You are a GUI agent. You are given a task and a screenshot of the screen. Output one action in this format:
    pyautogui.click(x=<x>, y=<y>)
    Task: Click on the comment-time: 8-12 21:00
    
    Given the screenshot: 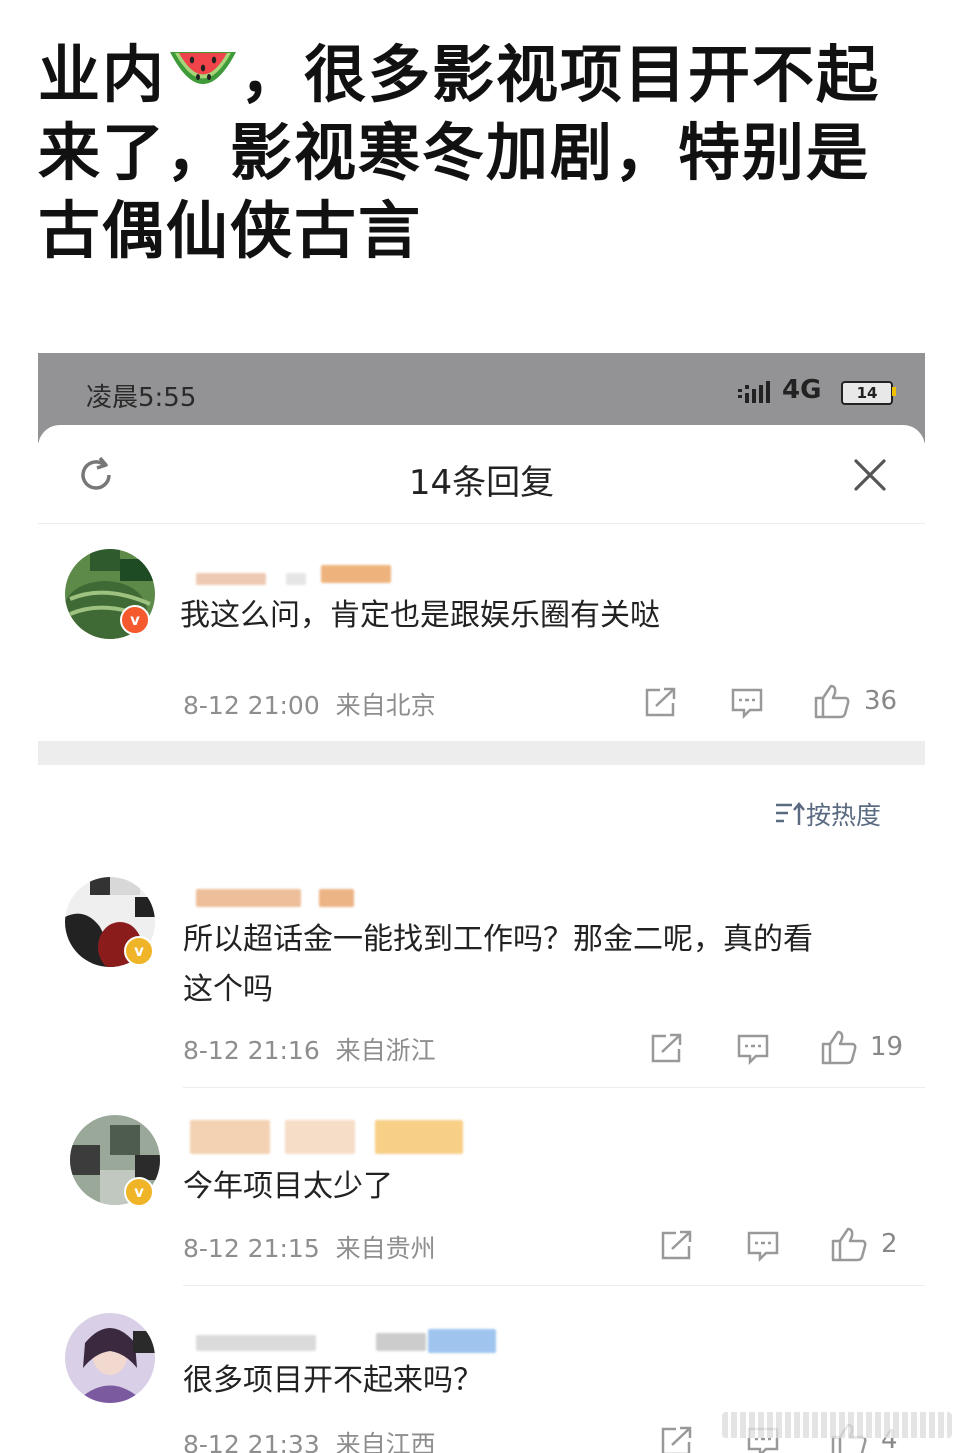 What is the action you would take?
    pyautogui.click(x=251, y=705)
    